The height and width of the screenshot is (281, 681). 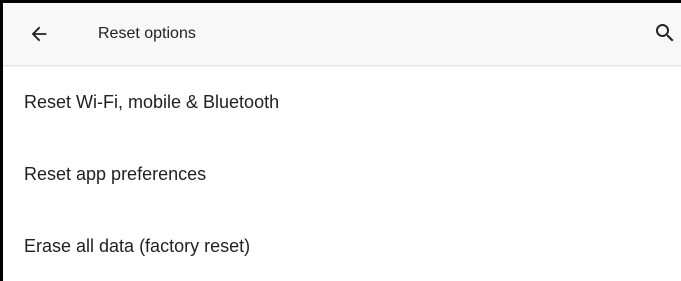 I want to click on back-button, so click(x=39, y=34).